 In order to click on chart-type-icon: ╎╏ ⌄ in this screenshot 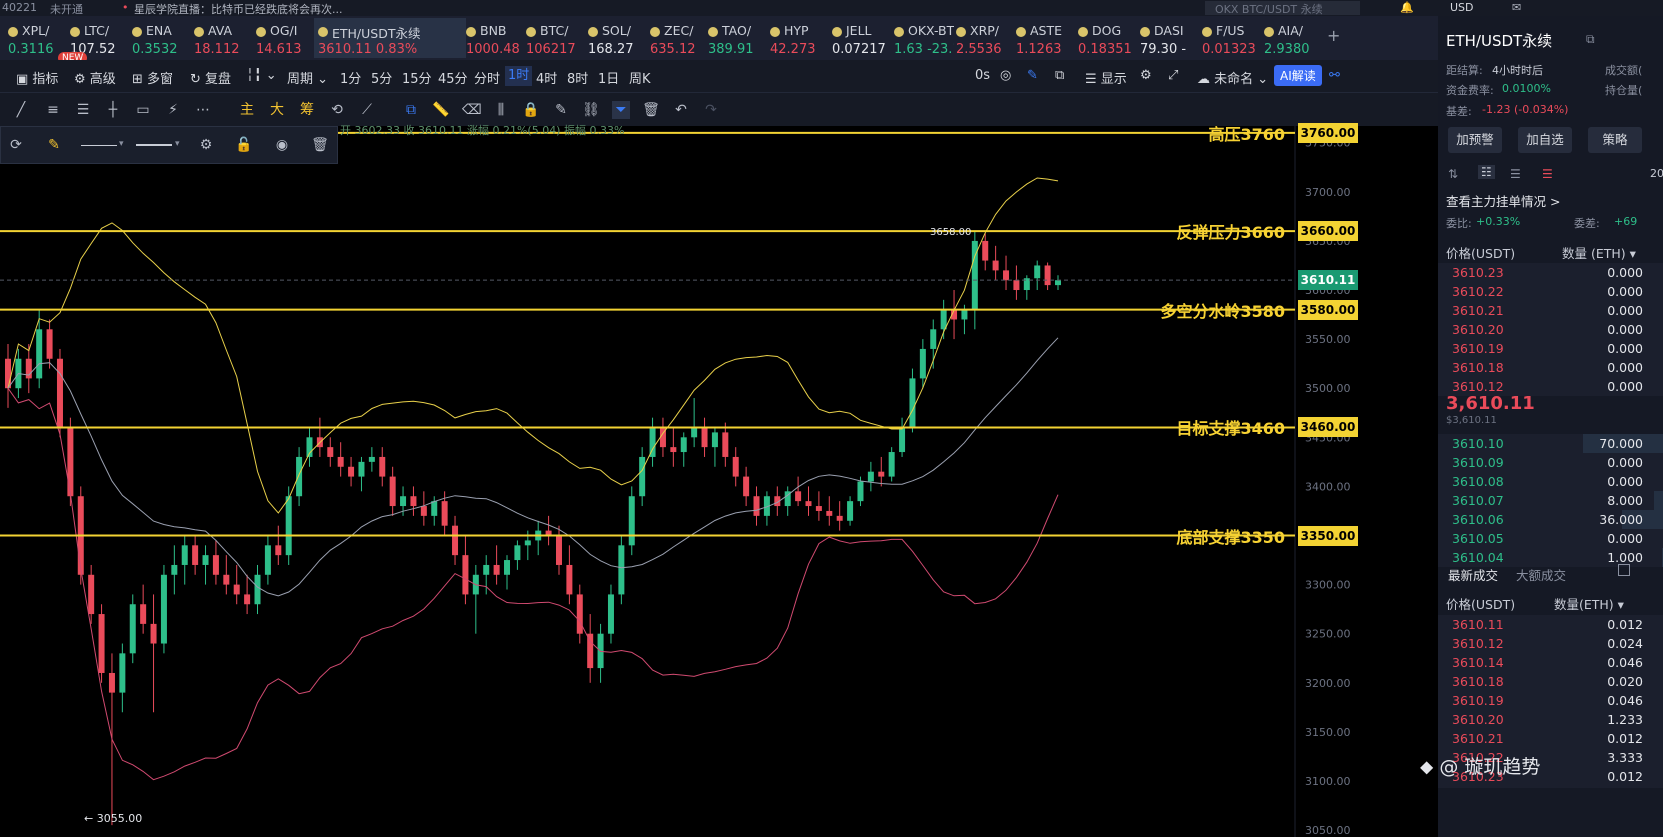, I will do `click(261, 75)`.